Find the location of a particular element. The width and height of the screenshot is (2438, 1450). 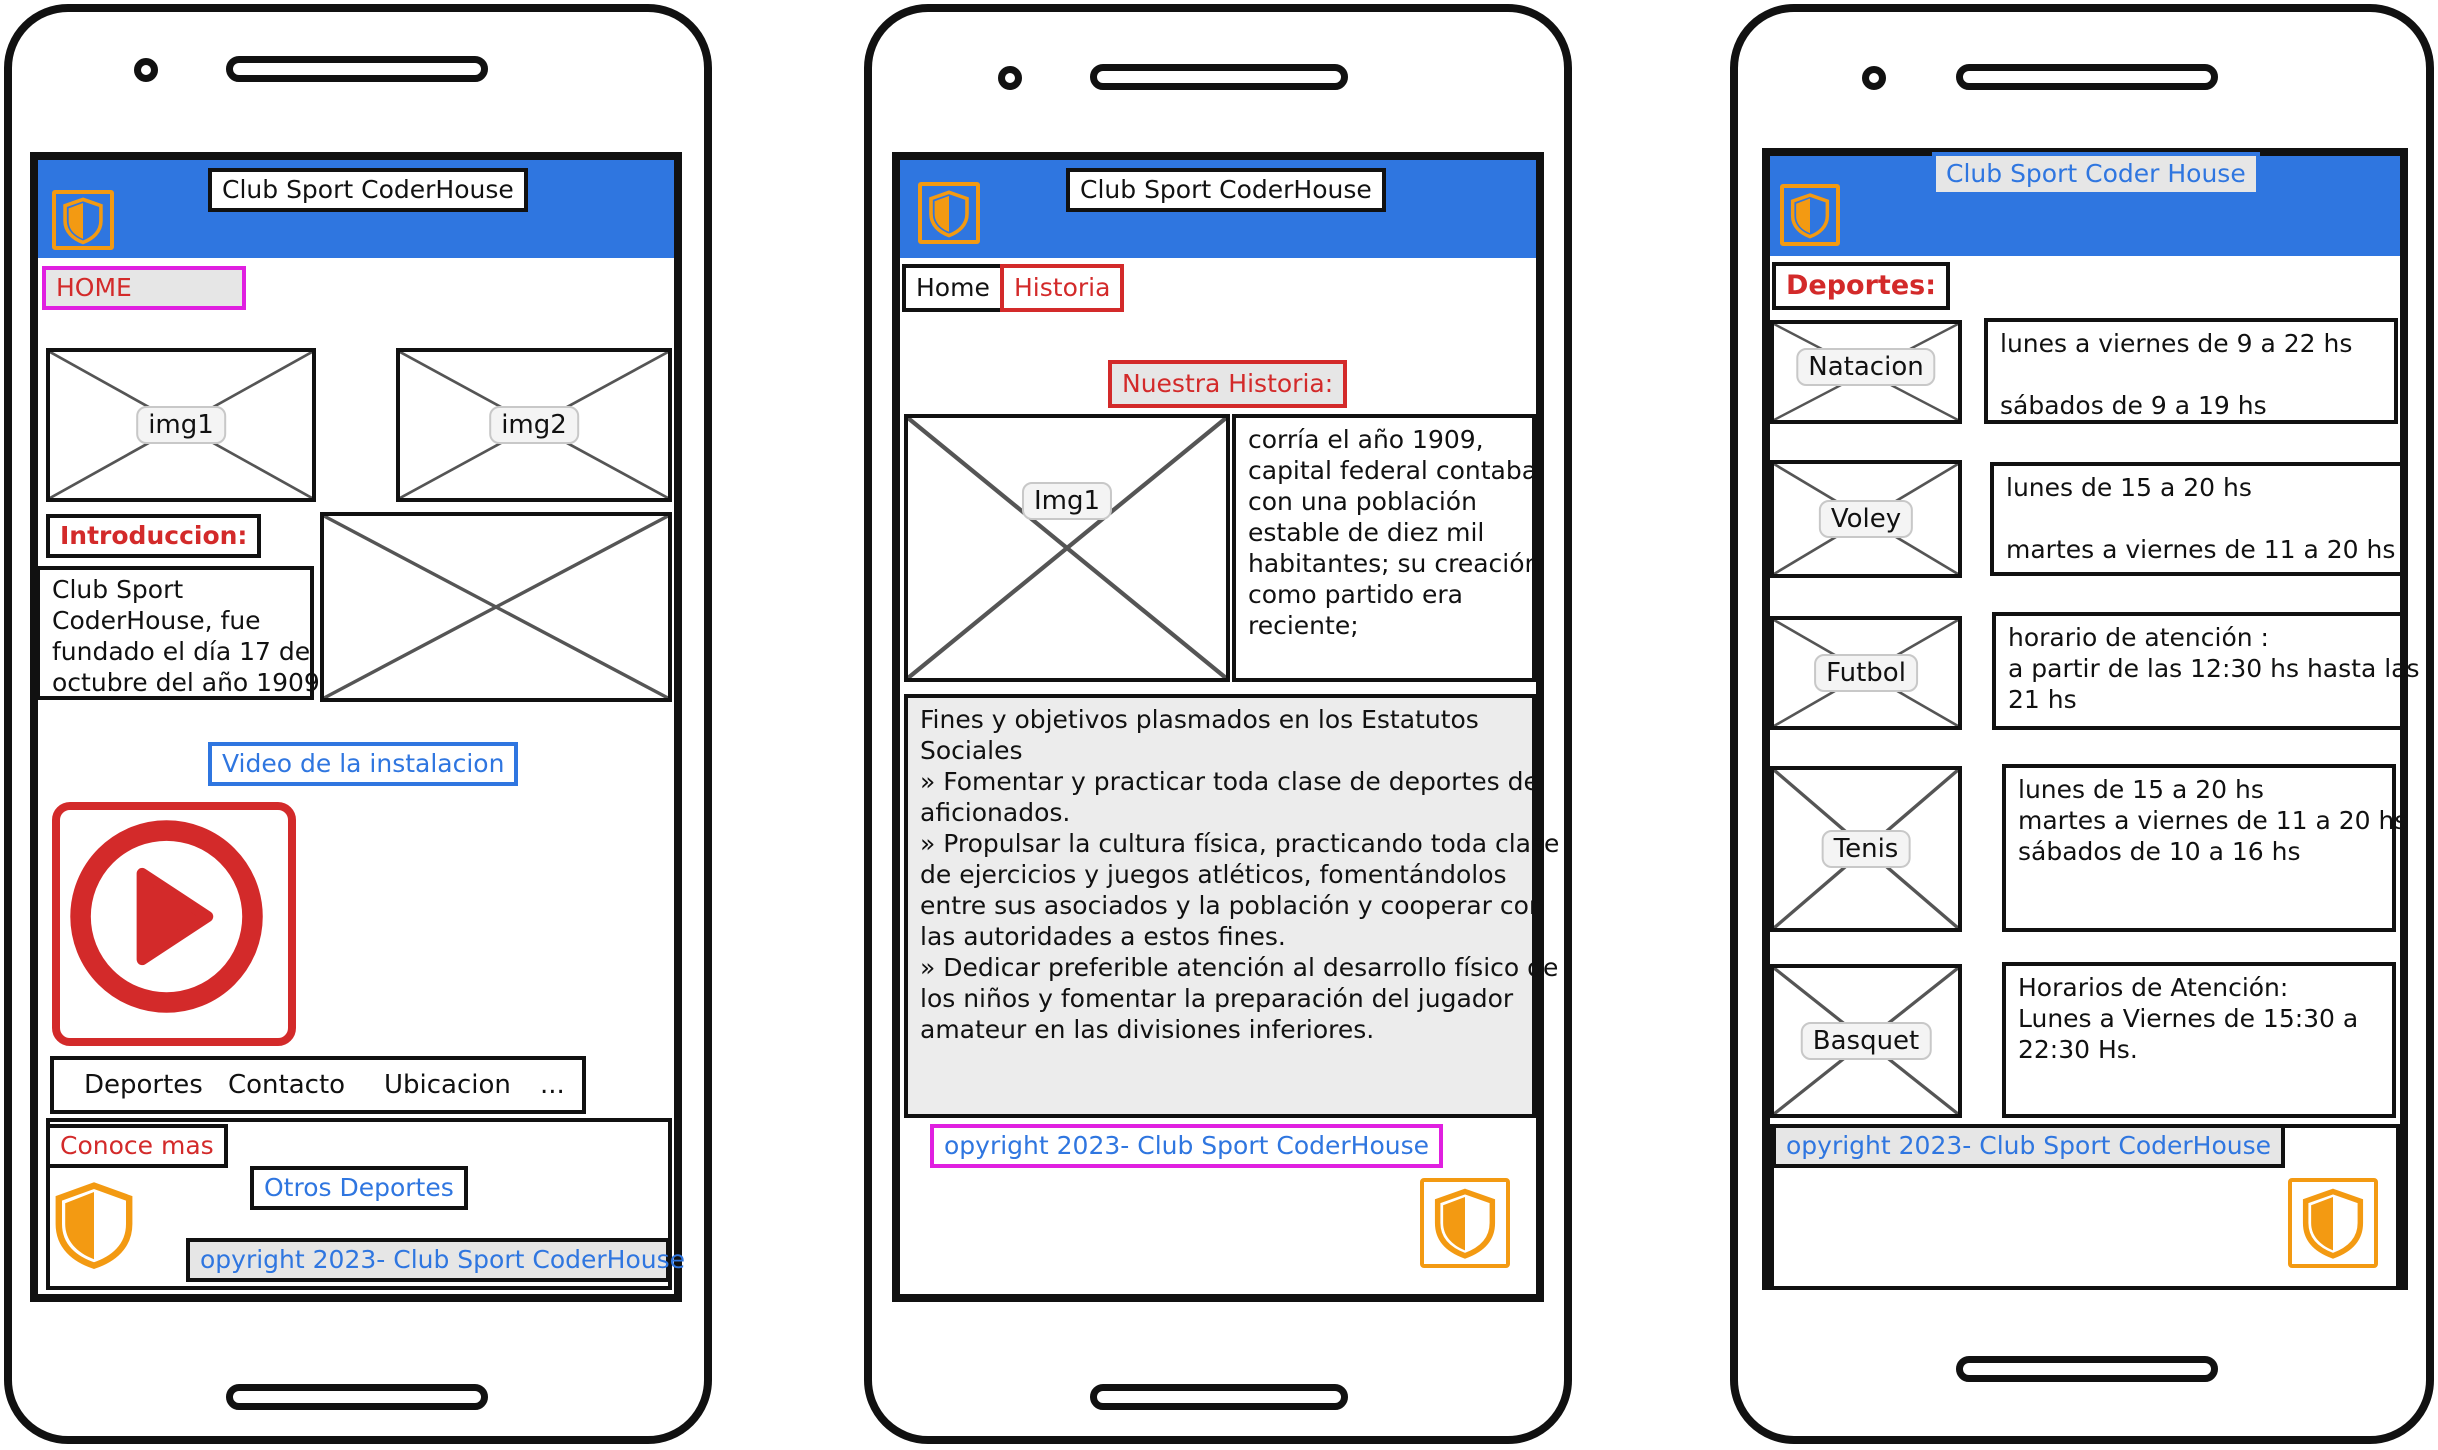

placeholder-image-historia: Img1 is located at coordinates (1067, 548).